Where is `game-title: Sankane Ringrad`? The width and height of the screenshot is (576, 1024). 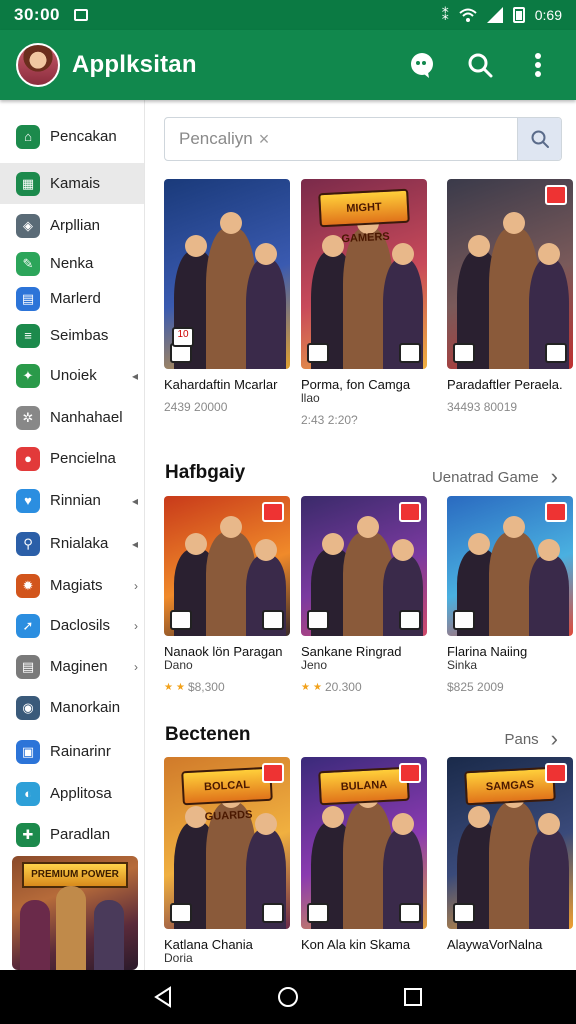 game-title: Sankane Ringrad is located at coordinates (364, 651).